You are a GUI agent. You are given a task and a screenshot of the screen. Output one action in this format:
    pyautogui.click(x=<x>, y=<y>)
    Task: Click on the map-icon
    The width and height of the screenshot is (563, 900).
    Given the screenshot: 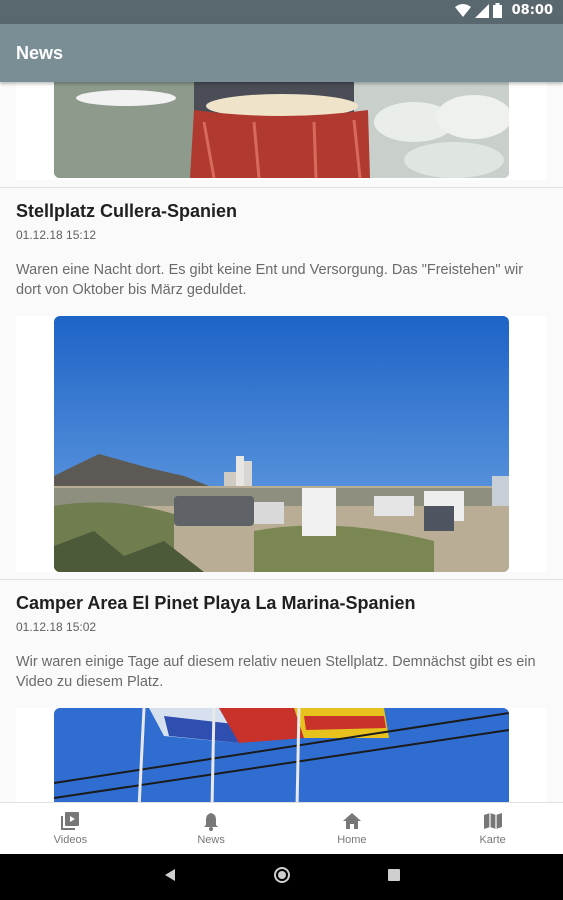 What is the action you would take?
    pyautogui.click(x=493, y=821)
    